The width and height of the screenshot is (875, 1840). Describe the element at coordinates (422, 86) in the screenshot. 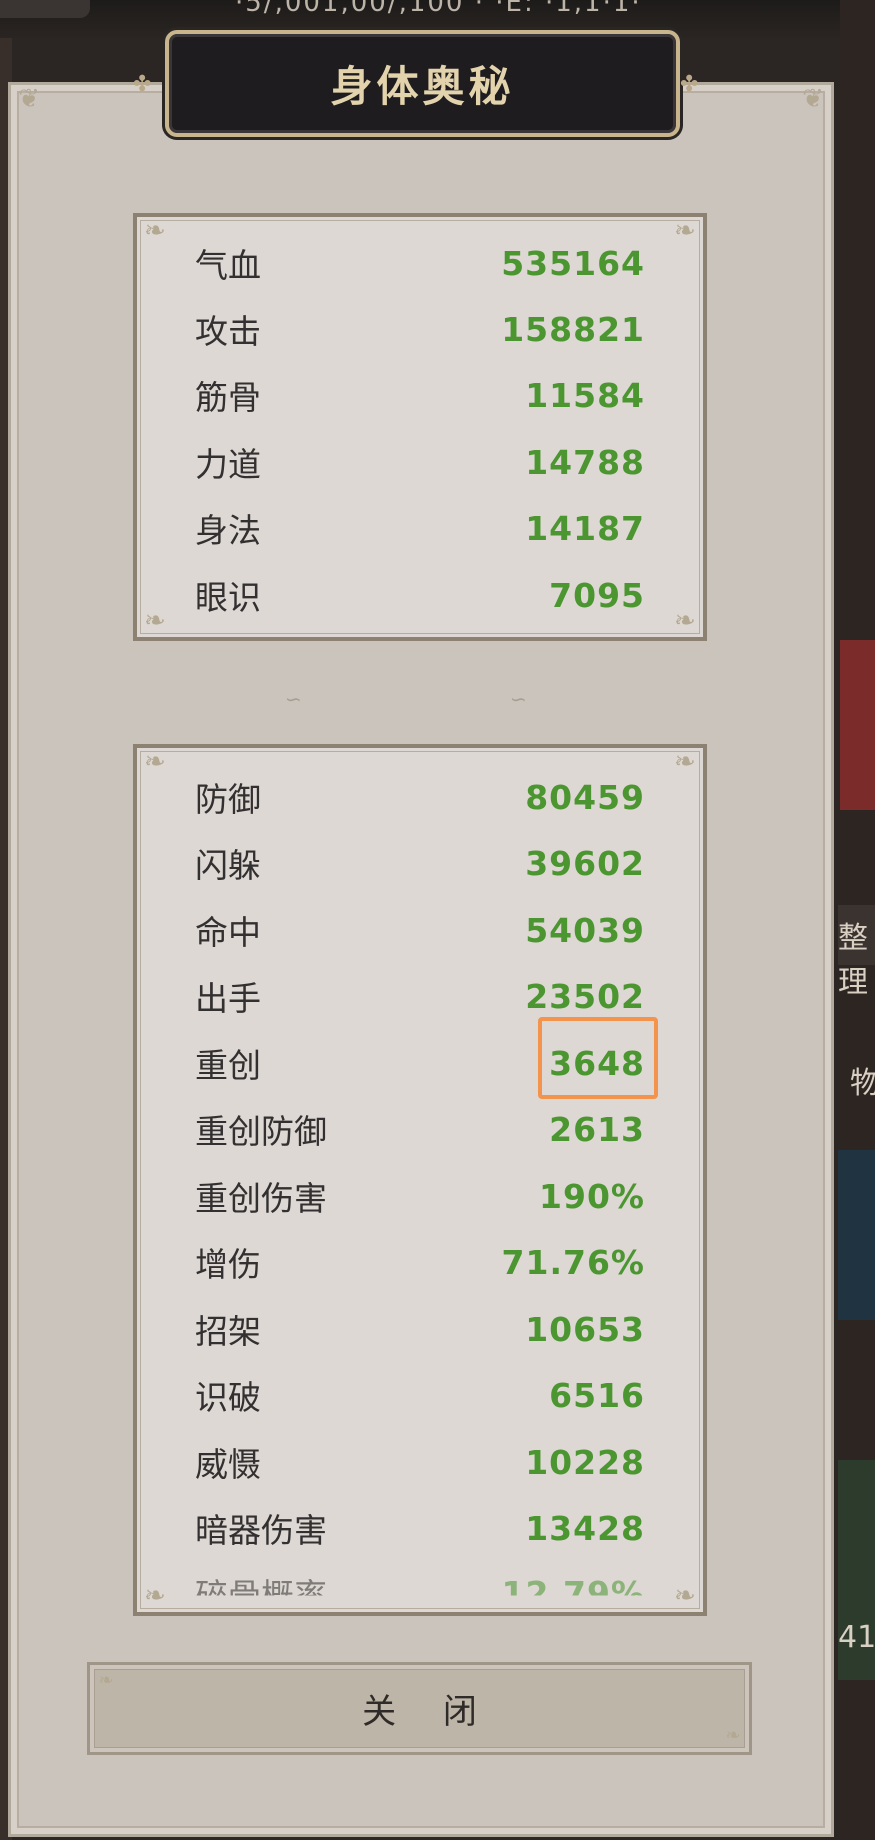

I see `dialog-title: 身体奥秘` at that location.